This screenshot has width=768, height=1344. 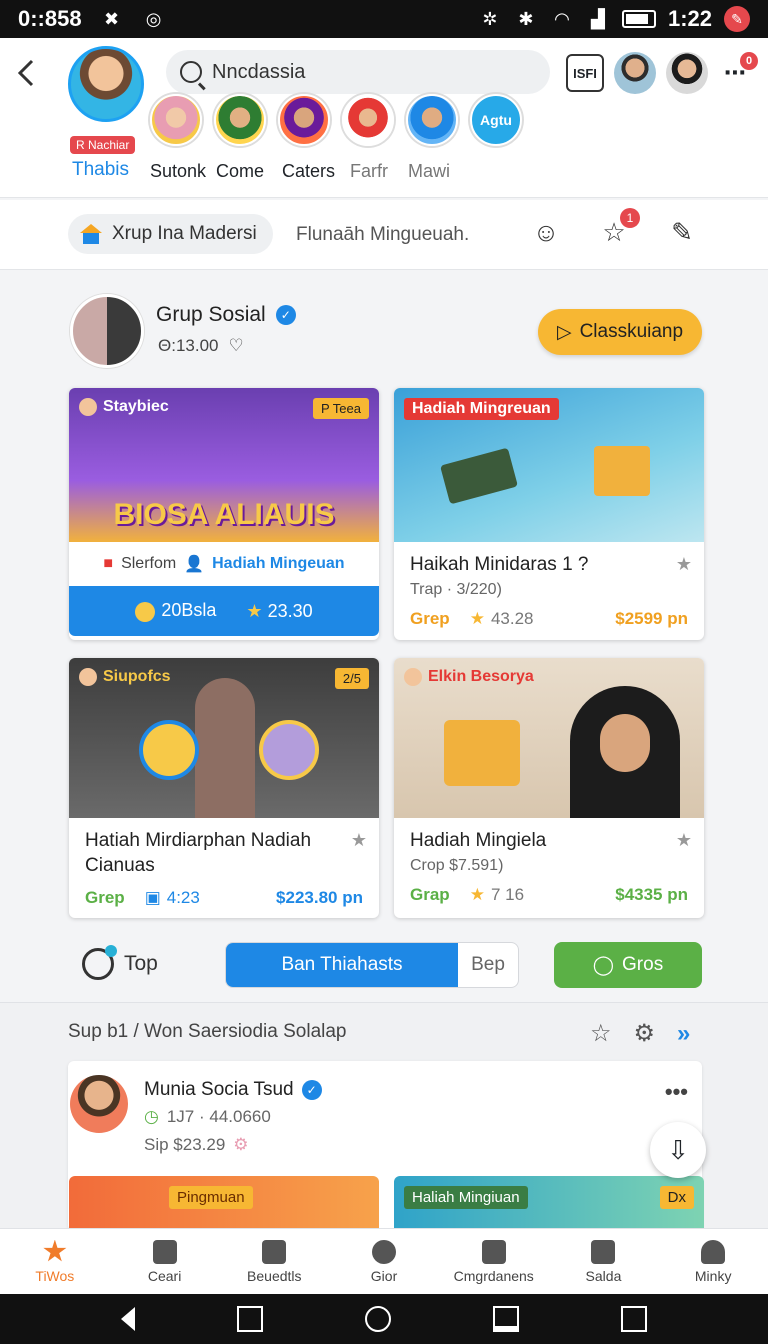 I want to click on calendar-button: ISFI, so click(x=585, y=73).